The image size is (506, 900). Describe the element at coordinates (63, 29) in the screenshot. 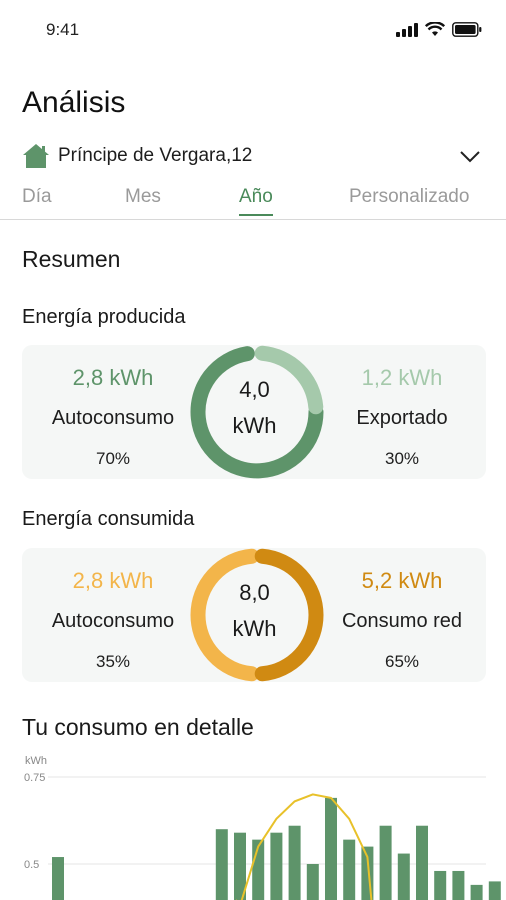

I see `status-time: 9:41` at that location.